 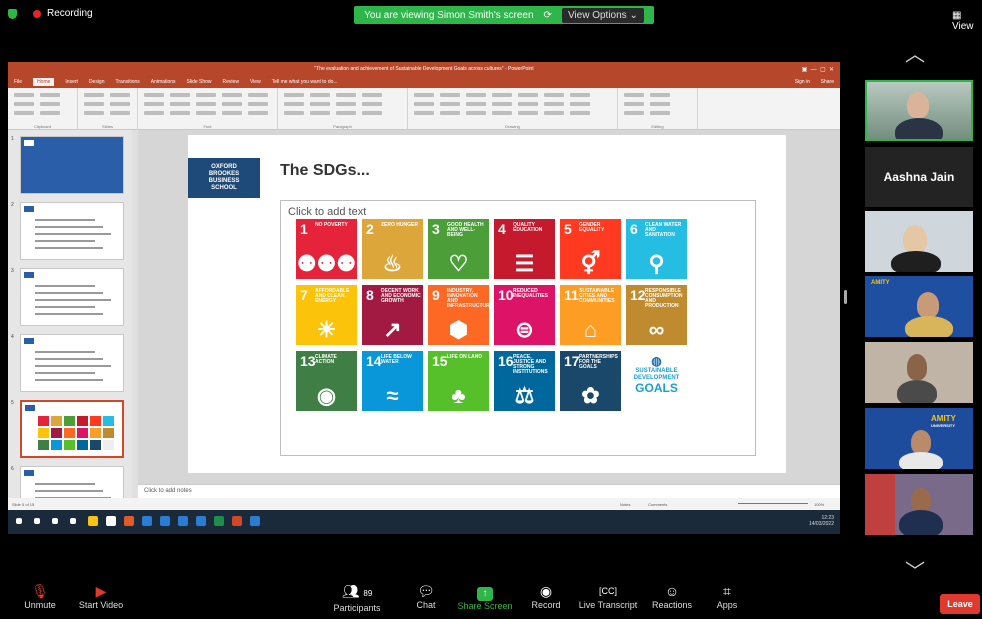 What do you see at coordinates (524, 315) in the screenshot?
I see `sdg-tile-10: 10 Reduced inequalities ⊜` at bounding box center [524, 315].